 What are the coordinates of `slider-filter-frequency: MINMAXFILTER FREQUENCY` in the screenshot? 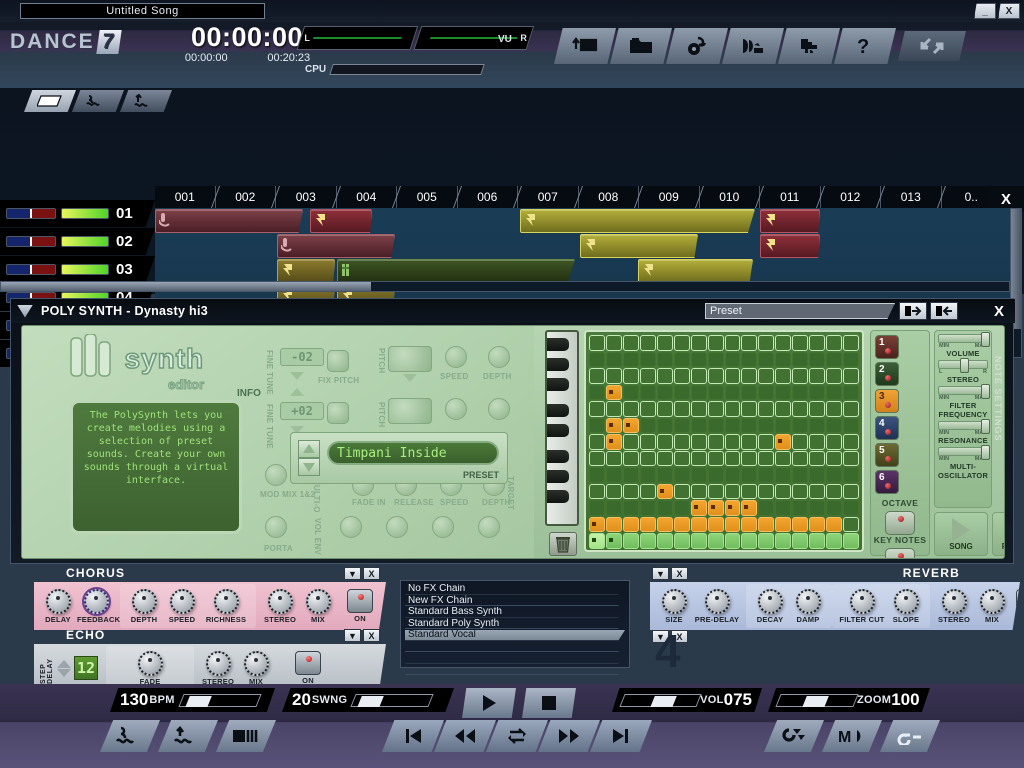 It's located at (964, 401).